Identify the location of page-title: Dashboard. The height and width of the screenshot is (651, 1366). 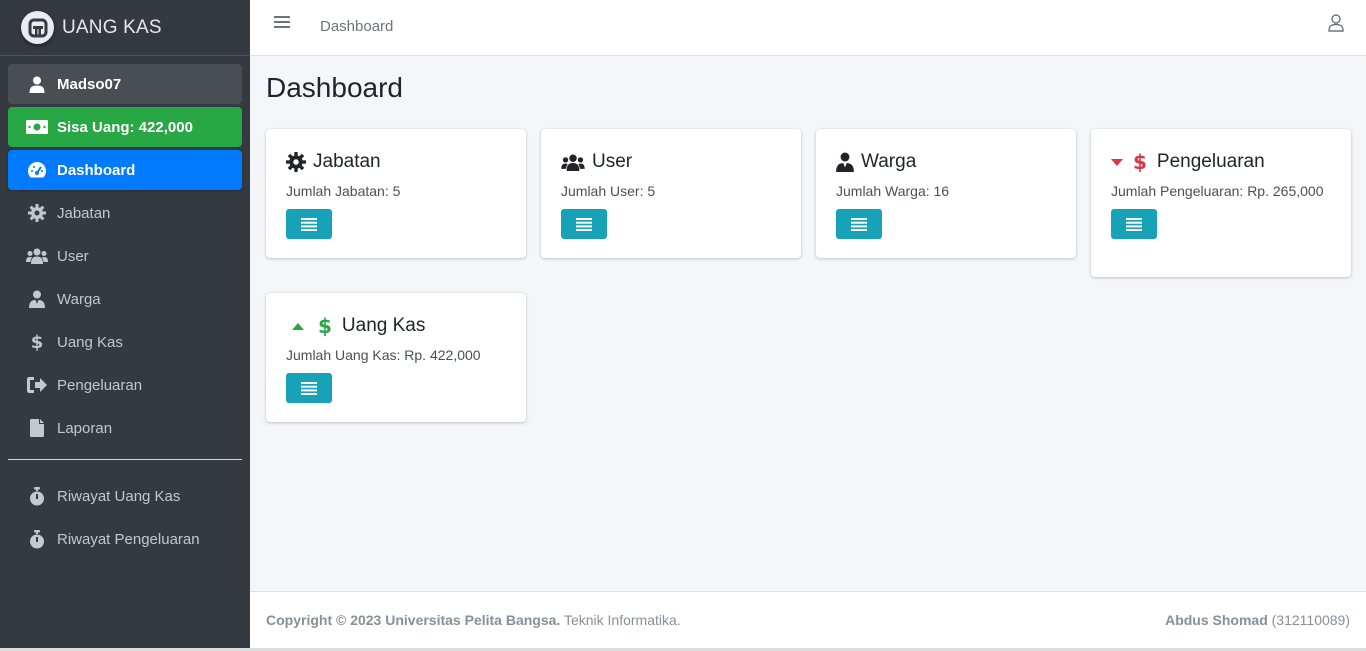
(334, 87).